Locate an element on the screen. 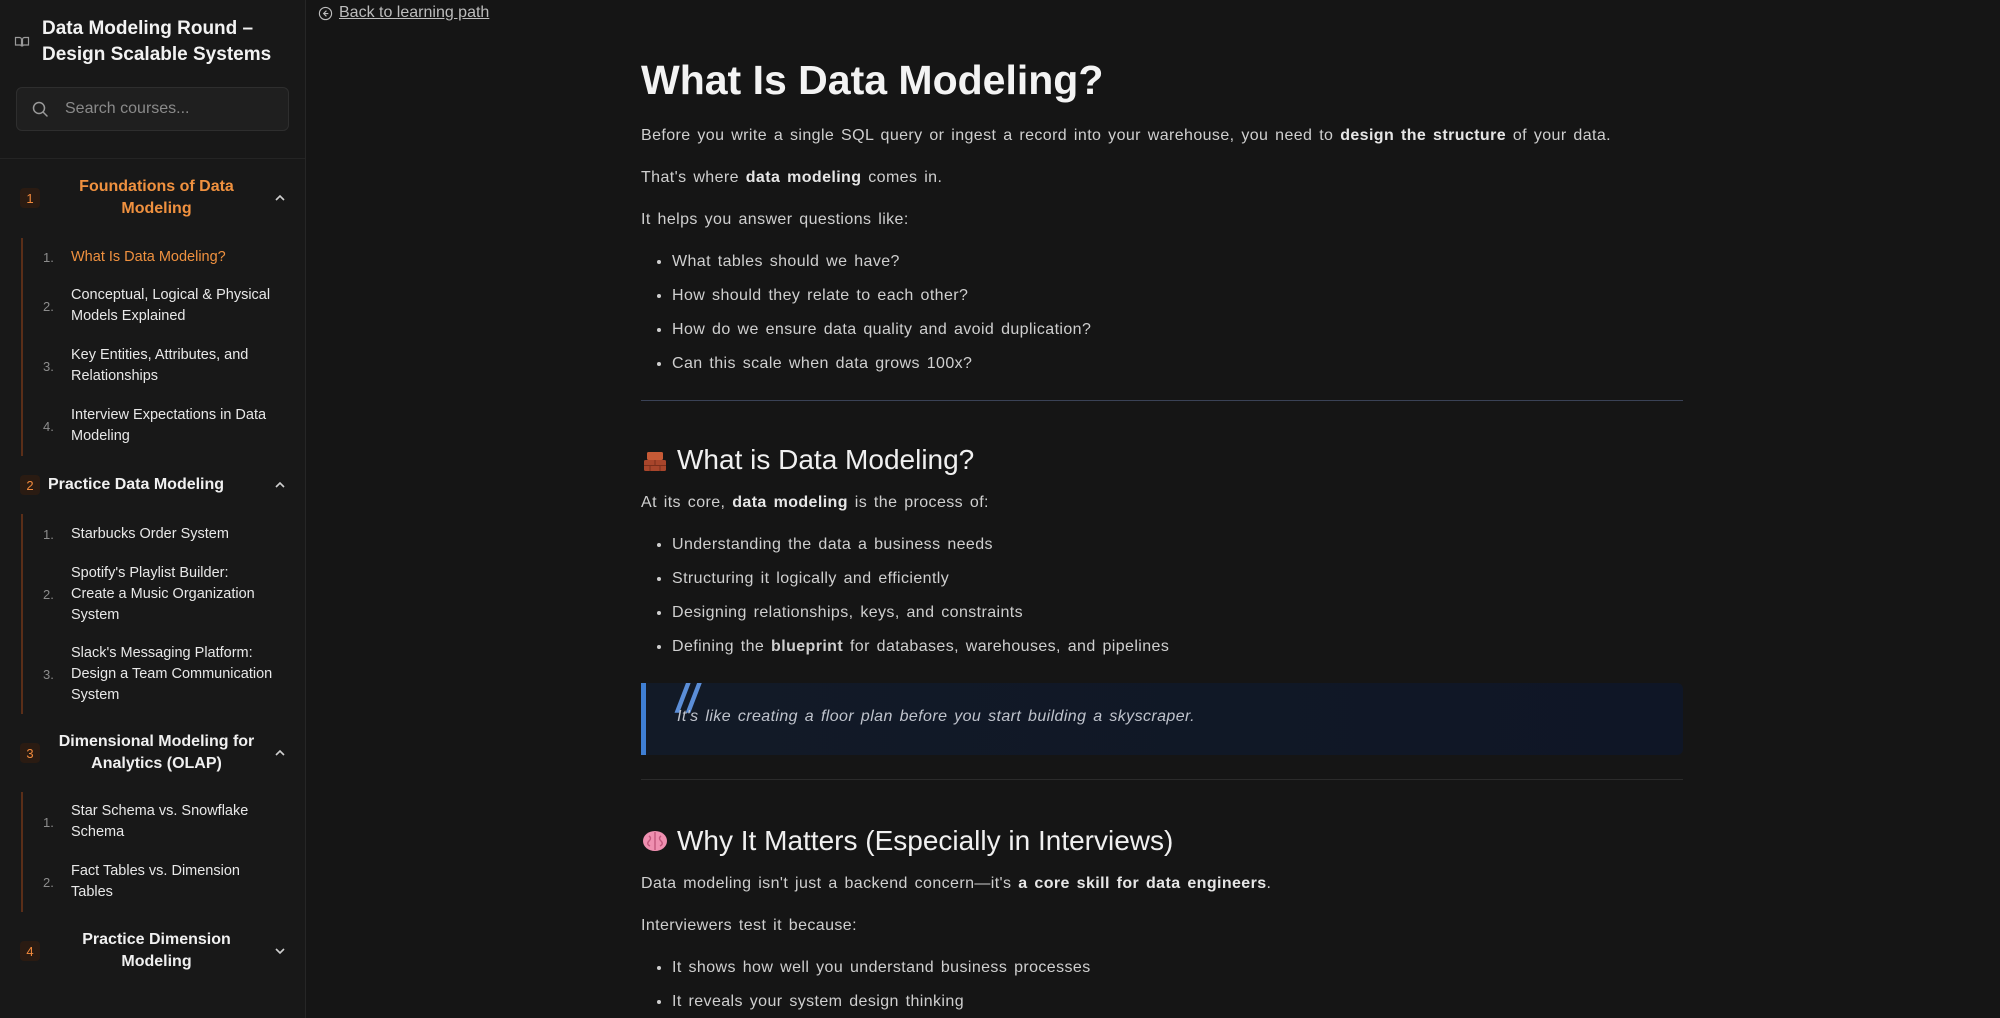  lesson-item: 1. Starbucks Order System is located at coordinates (164, 534).